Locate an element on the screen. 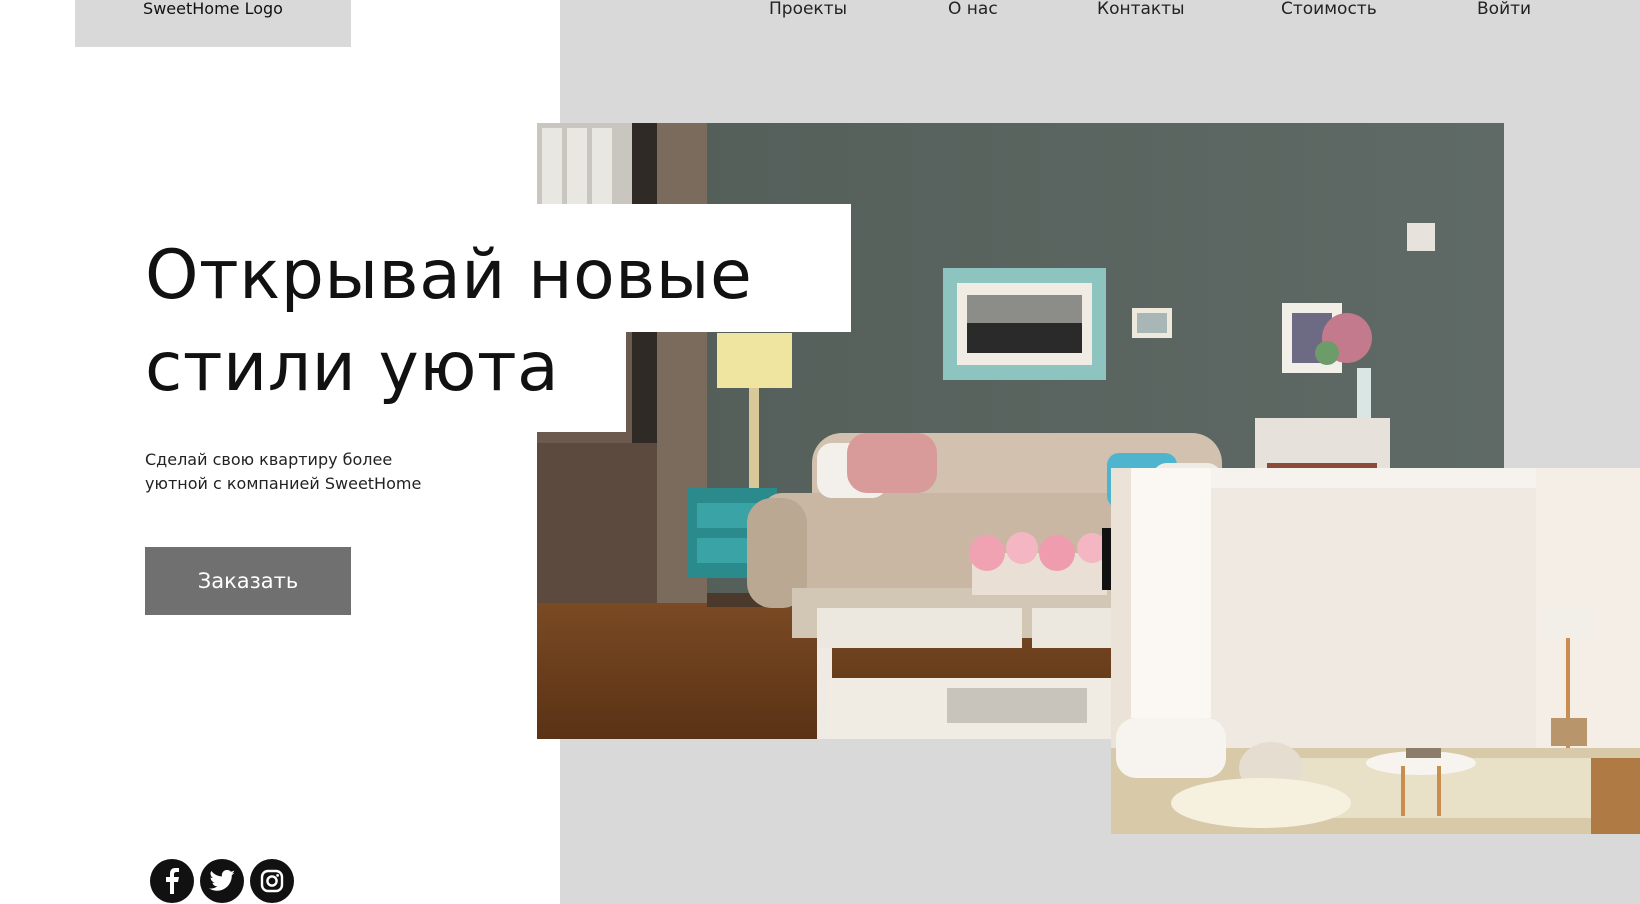 This screenshot has height=904, width=1640. hero-subtitle-line-1: Сделай свою квартиру более is located at coordinates (269, 459).